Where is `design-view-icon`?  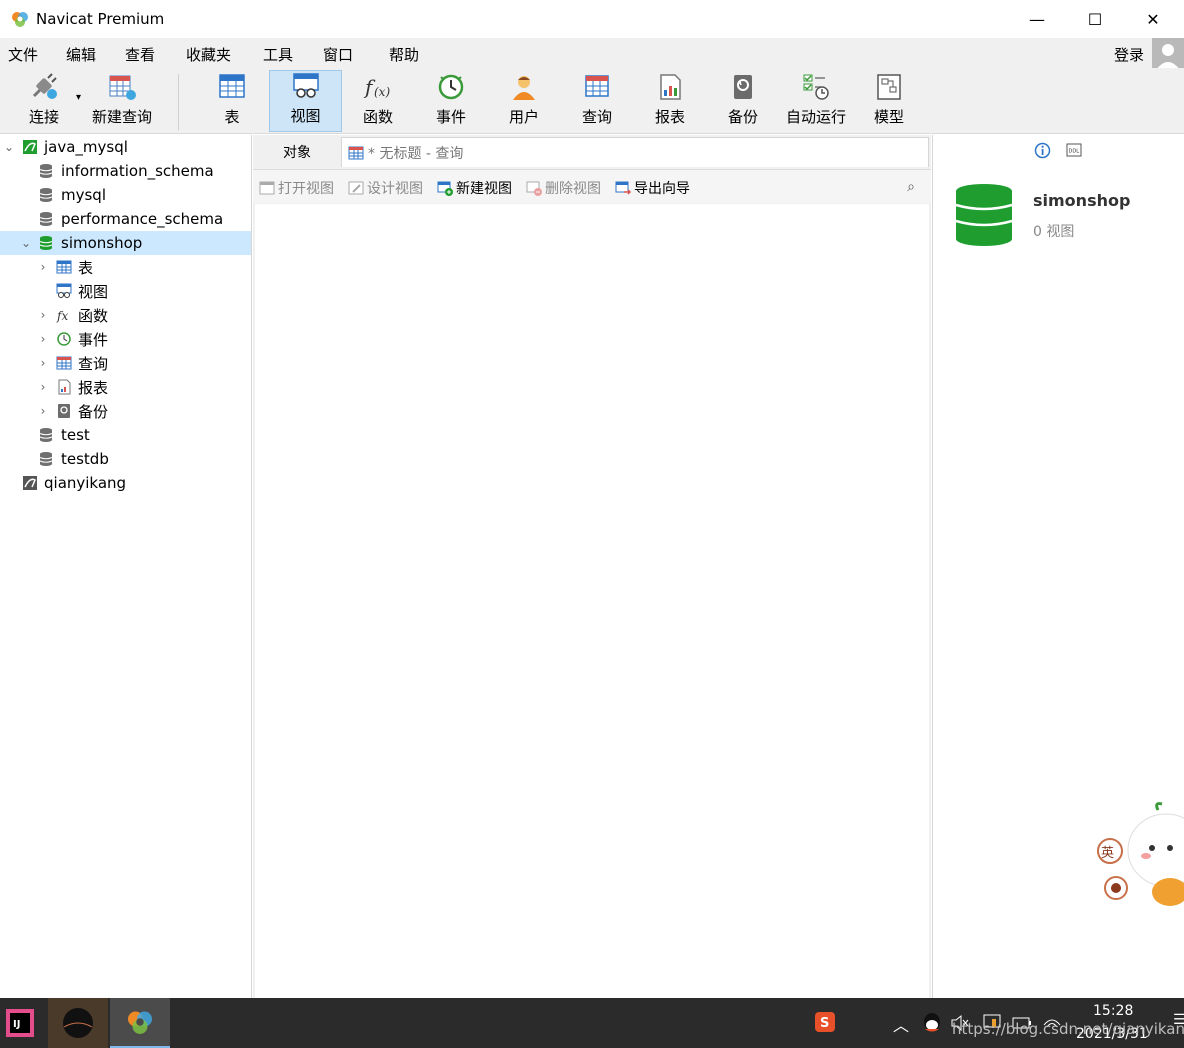 design-view-icon is located at coordinates (356, 188).